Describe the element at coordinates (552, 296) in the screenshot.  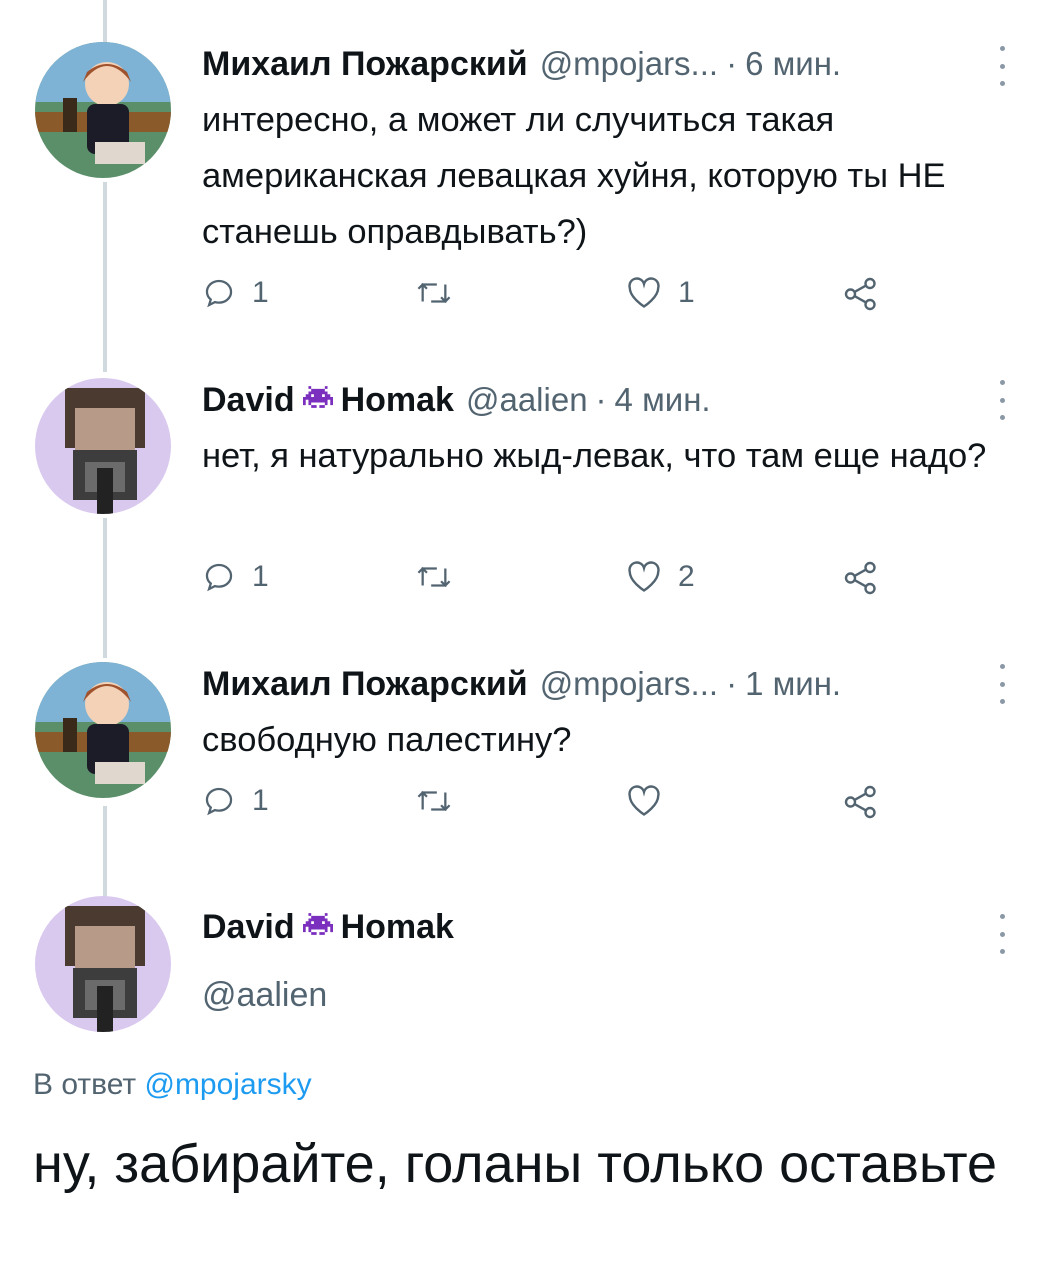
I see `tweet-actions: 1 1` at that location.